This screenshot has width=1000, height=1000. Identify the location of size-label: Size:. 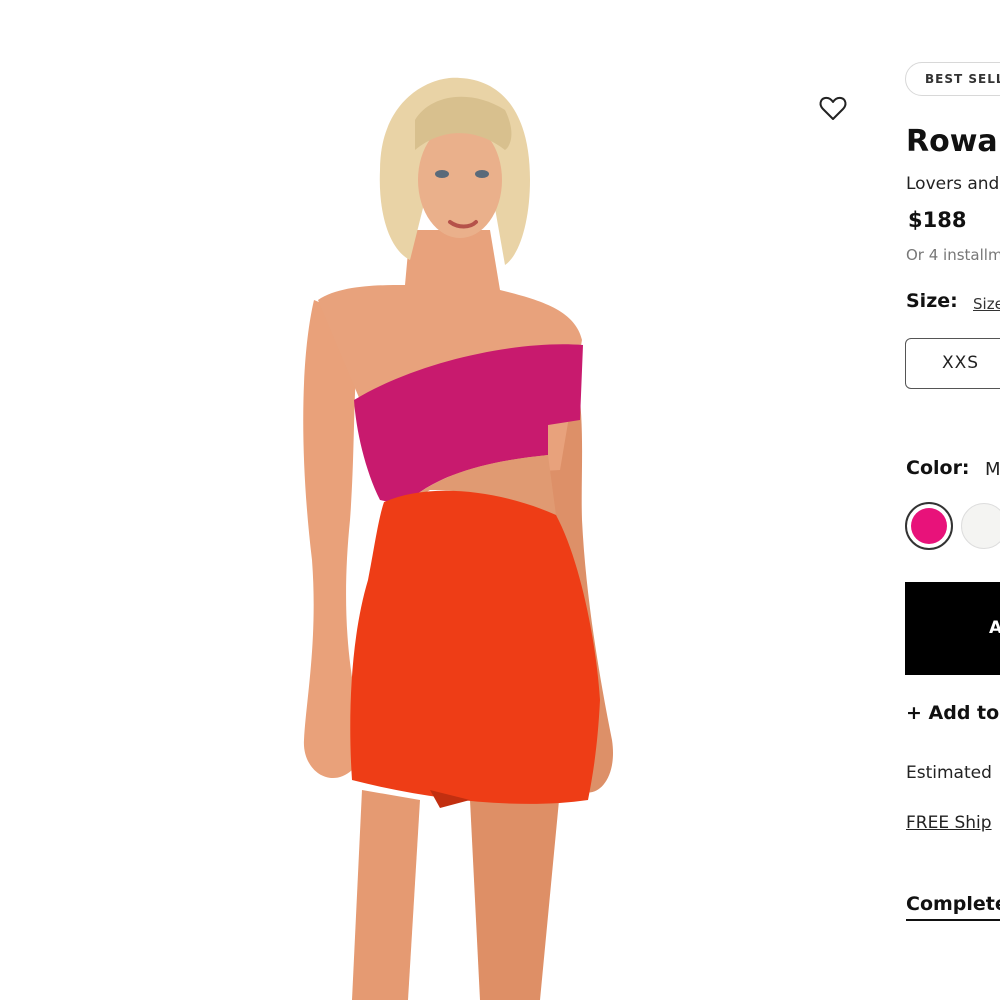
(932, 301).